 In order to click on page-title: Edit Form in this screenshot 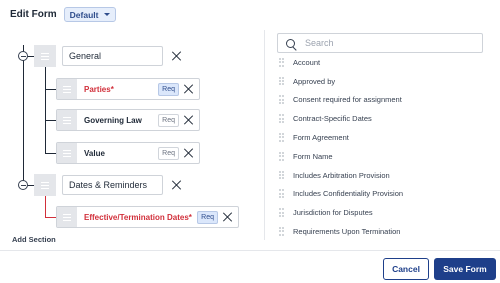, I will do `click(33, 14)`.